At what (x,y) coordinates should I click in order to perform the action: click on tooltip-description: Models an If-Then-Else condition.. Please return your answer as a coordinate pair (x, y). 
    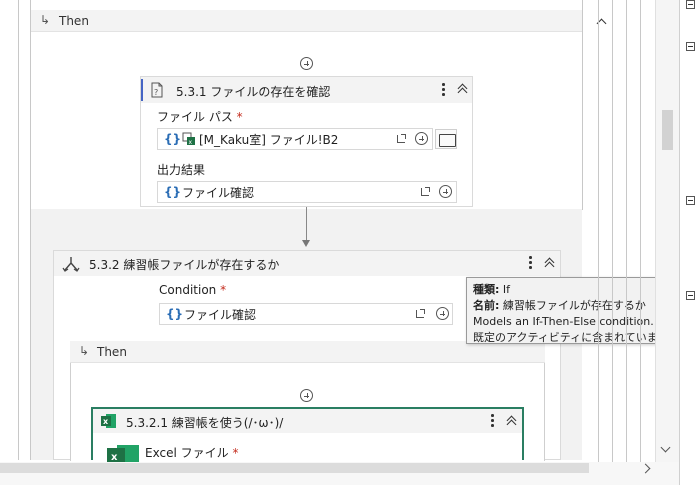
    Looking at the image, I should click on (563, 321).